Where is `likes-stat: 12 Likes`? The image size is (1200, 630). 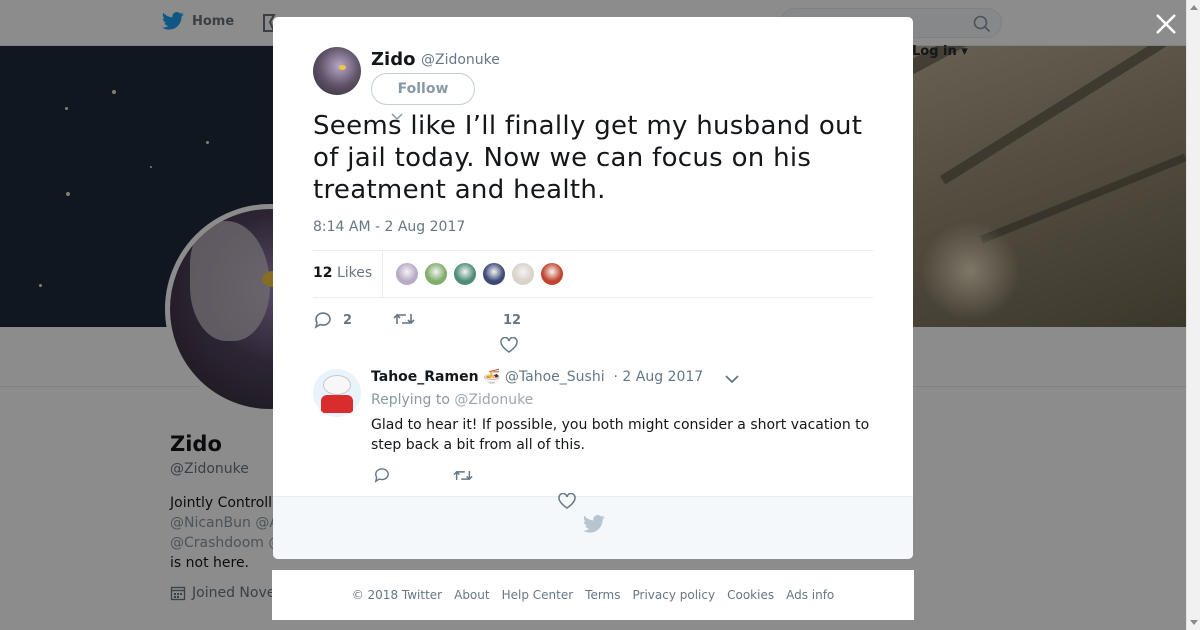 likes-stat: 12 Likes is located at coordinates (342, 273).